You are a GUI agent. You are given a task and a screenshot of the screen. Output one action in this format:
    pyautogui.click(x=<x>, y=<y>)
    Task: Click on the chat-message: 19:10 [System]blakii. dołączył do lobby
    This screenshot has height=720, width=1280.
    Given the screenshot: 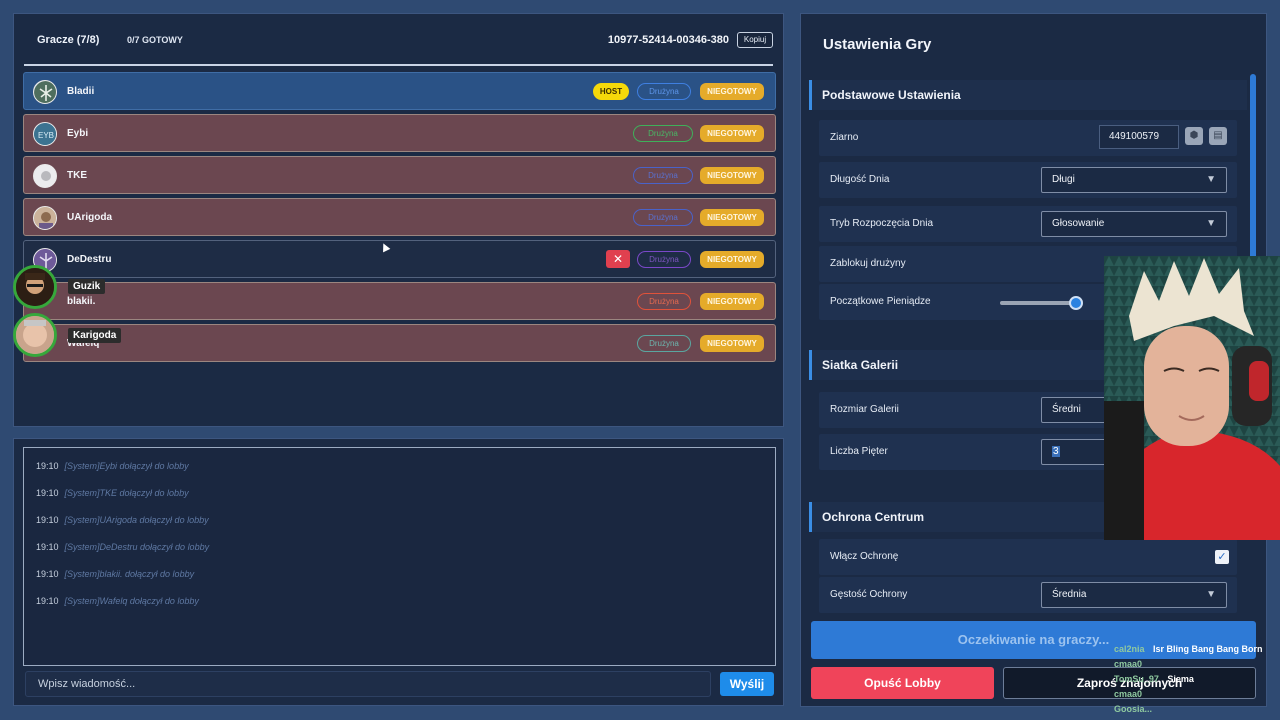 What is the action you would take?
    pyautogui.click(x=115, y=574)
    